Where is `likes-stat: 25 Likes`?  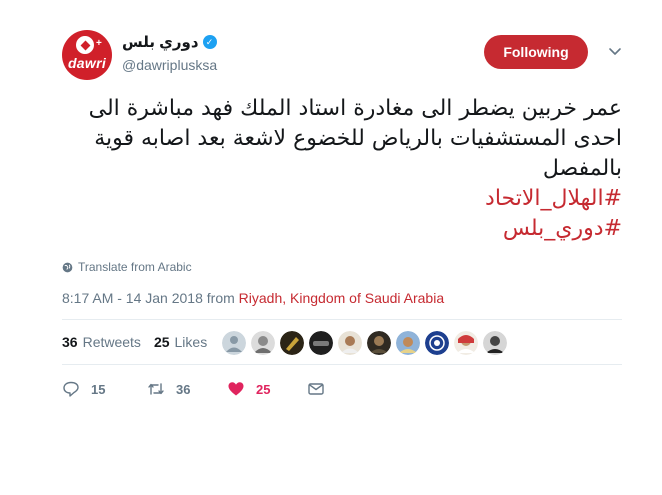
likes-stat: 25 Likes is located at coordinates (180, 342).